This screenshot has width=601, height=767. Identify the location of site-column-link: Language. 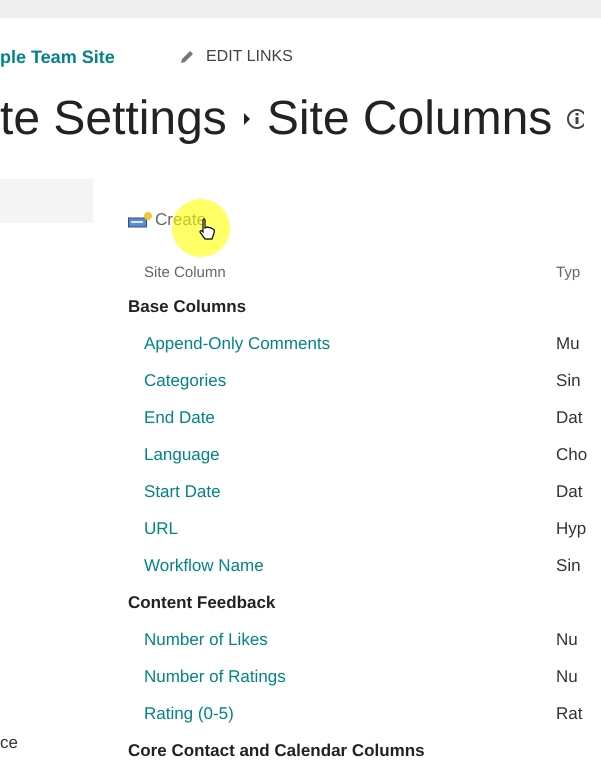
(342, 455).